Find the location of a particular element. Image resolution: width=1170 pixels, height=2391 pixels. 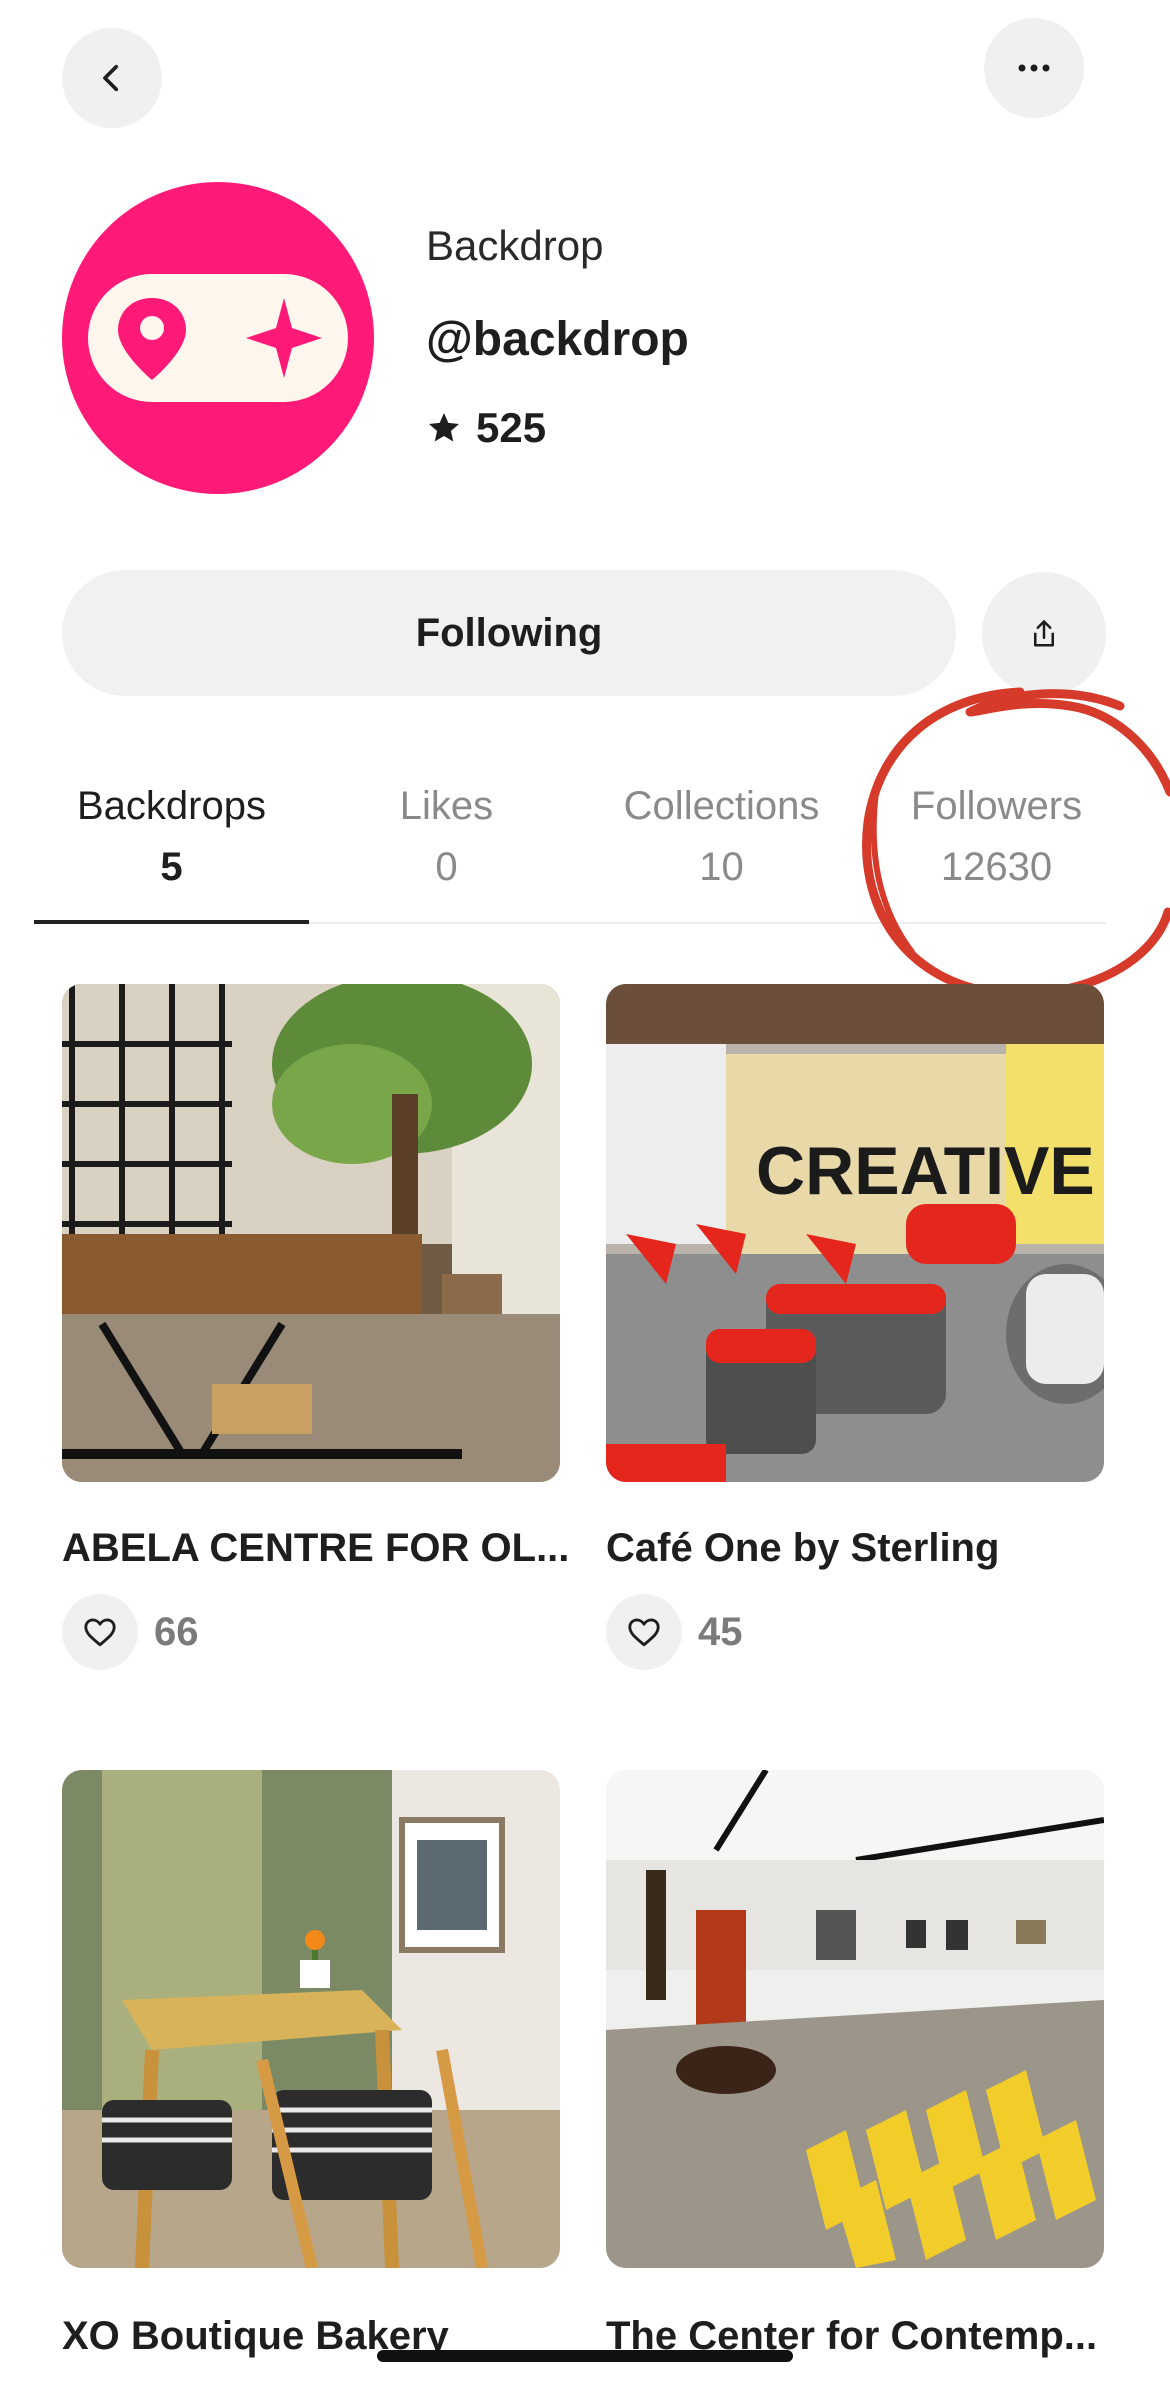

tab-label: Collections is located at coordinates (721, 806).